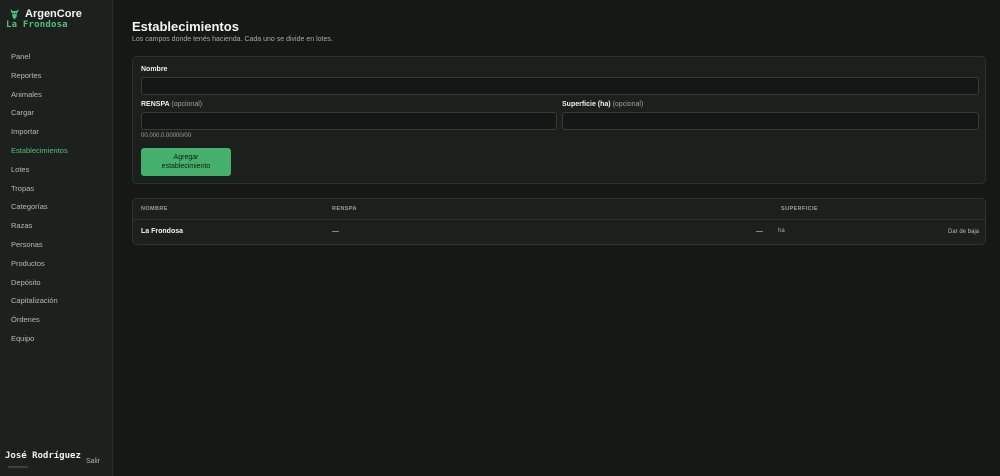  I want to click on sidebar-item-tropas: Tropas, so click(56, 189).